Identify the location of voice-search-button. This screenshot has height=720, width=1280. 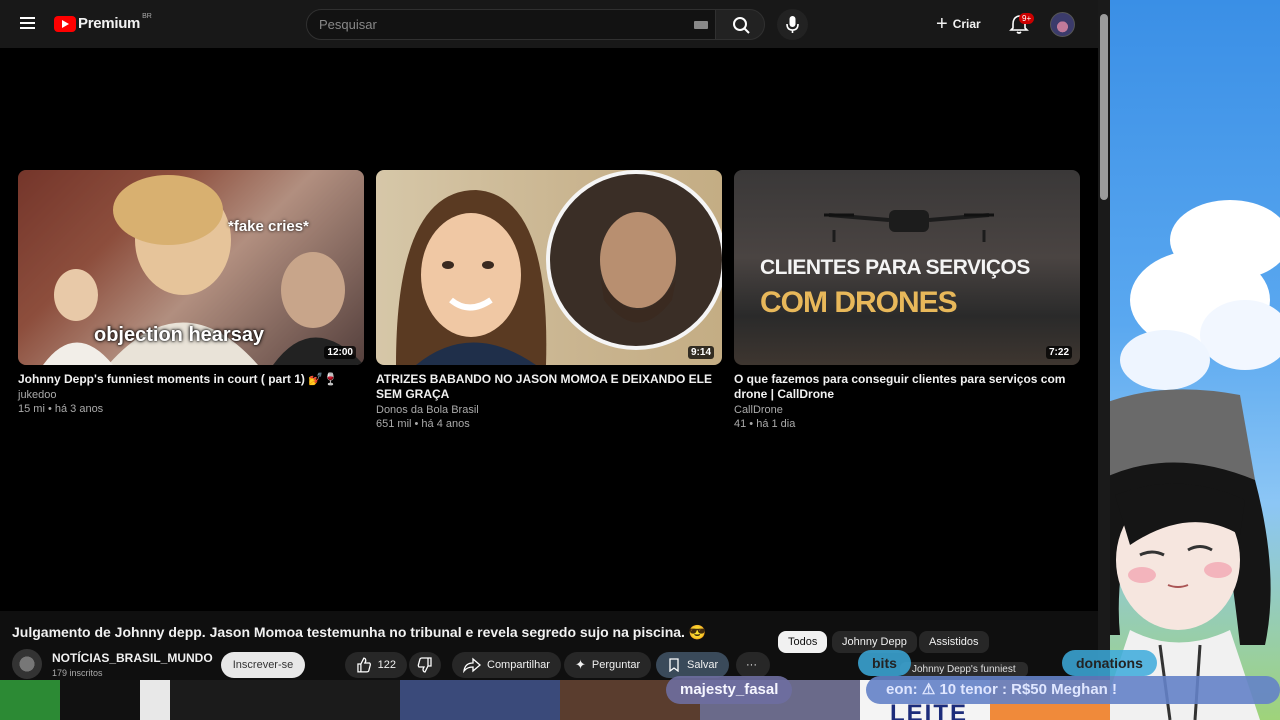
(792, 24).